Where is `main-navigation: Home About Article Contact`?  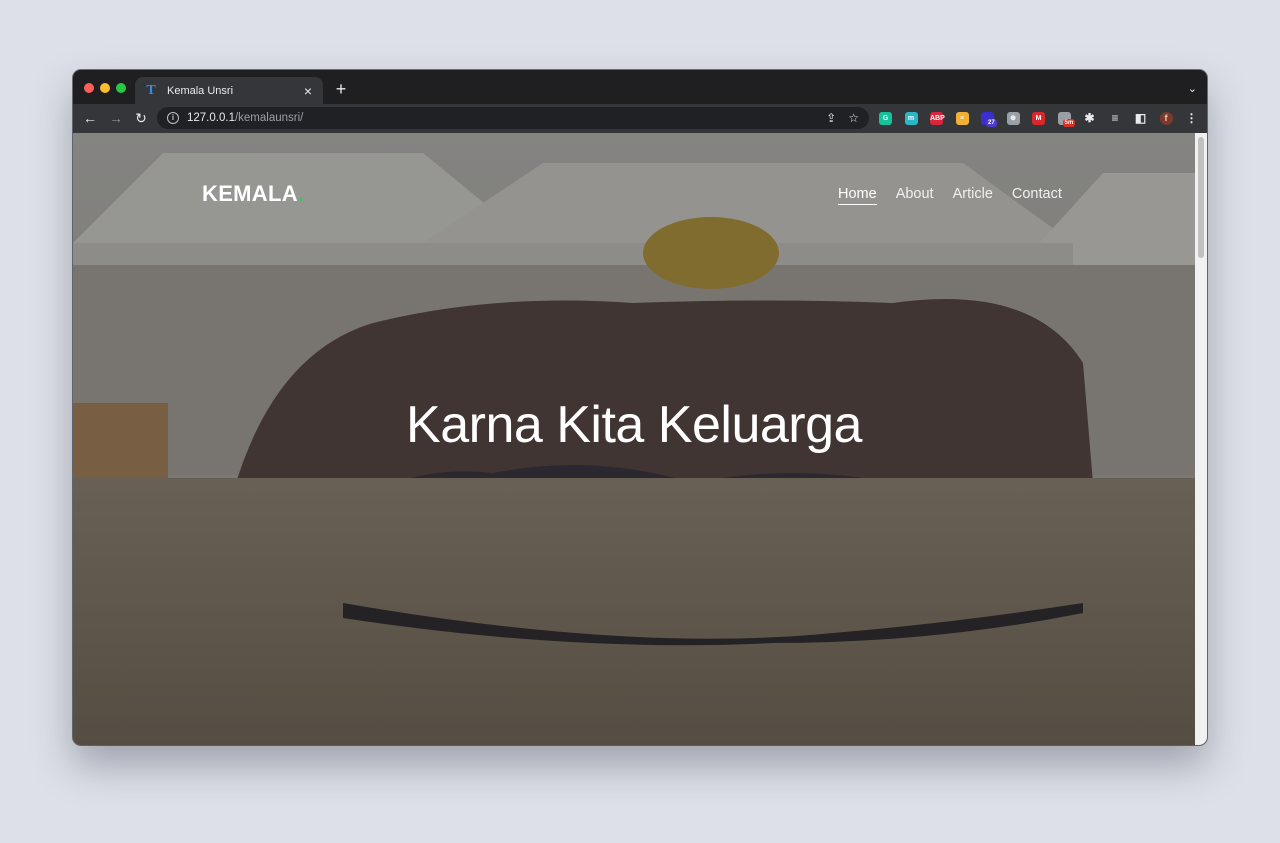
main-navigation: Home About Article Contact is located at coordinates (950, 195).